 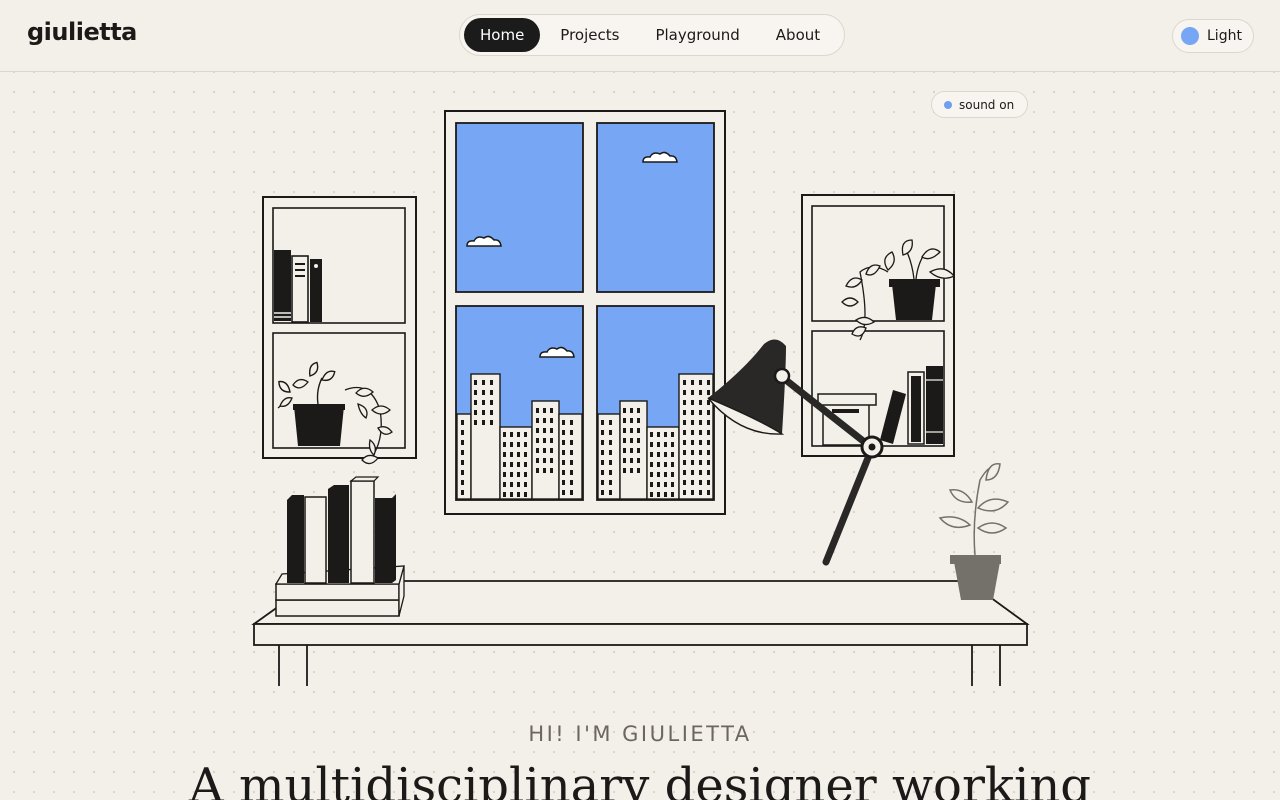 I want to click on left-shelf, so click(x=339, y=330).